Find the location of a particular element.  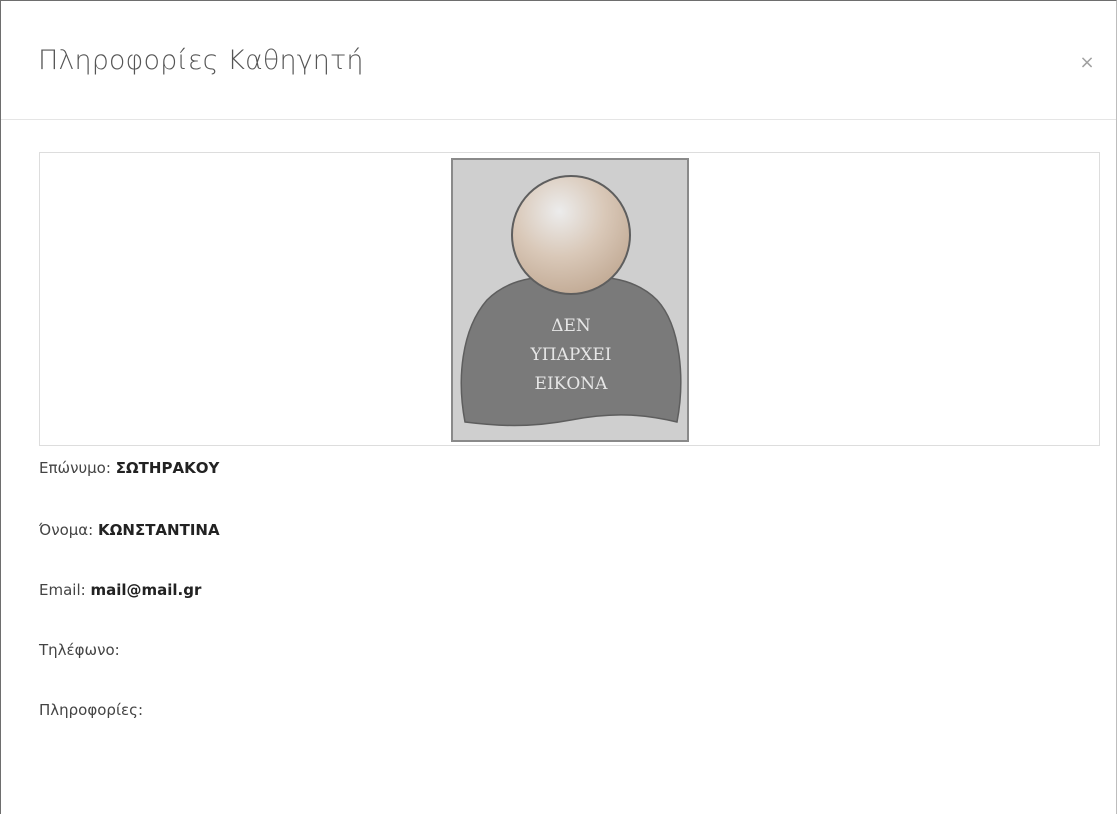

email-value: mail@mail.gr is located at coordinates (146, 590).